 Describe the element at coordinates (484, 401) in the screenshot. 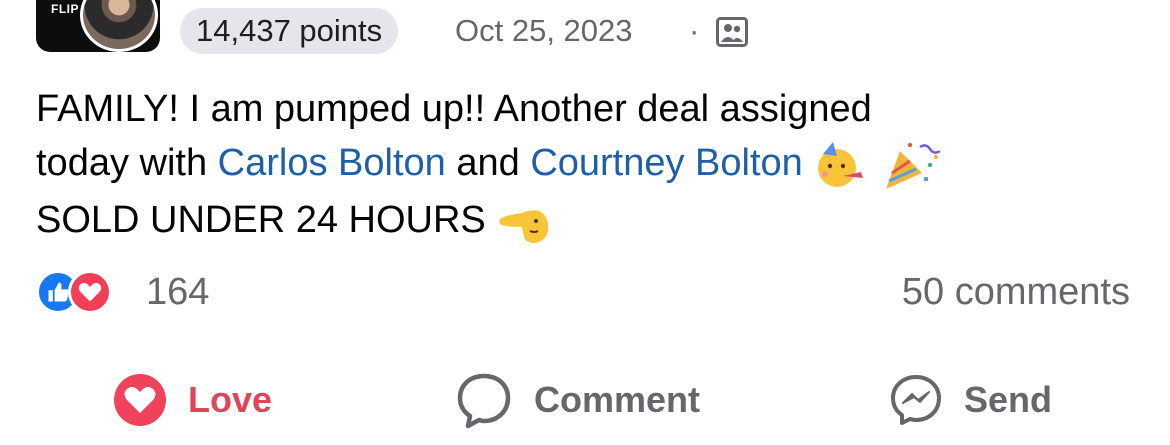

I see `comment-bubble-icon` at that location.